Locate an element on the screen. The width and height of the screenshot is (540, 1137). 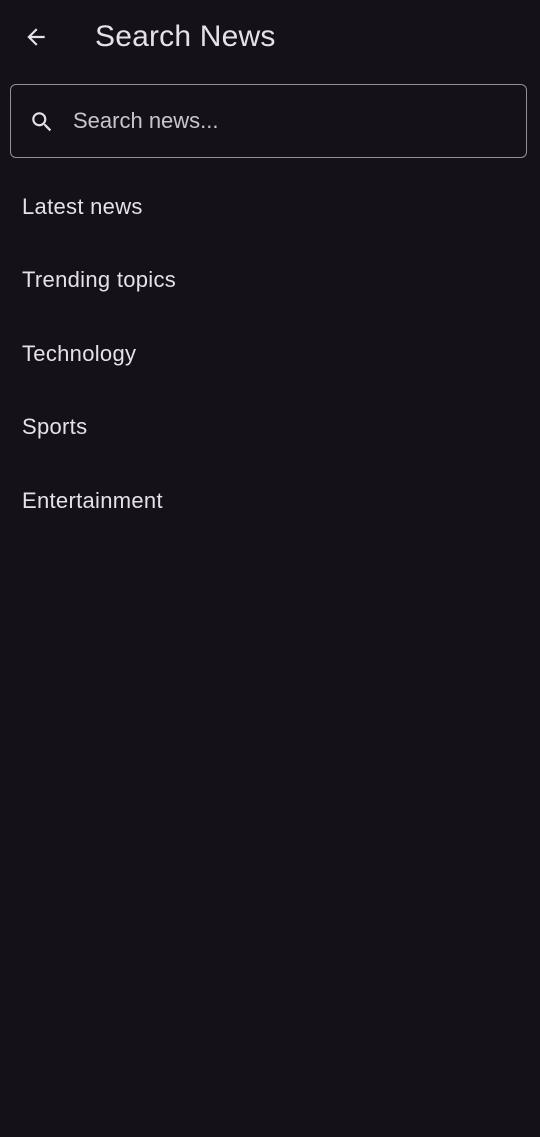
suggestion-entertainment: Entertainment is located at coordinates (270, 501).